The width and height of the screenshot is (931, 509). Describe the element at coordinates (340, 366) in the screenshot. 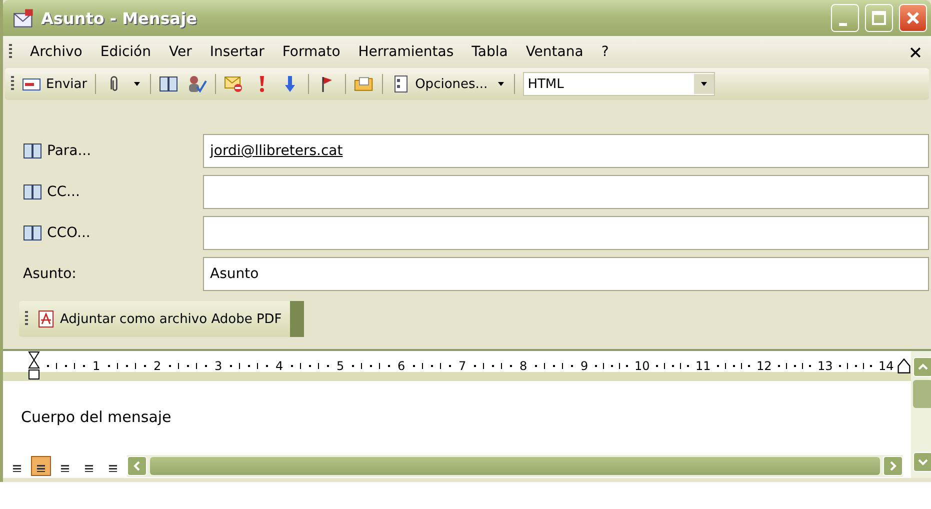

I see `ruler-number: 5` at that location.